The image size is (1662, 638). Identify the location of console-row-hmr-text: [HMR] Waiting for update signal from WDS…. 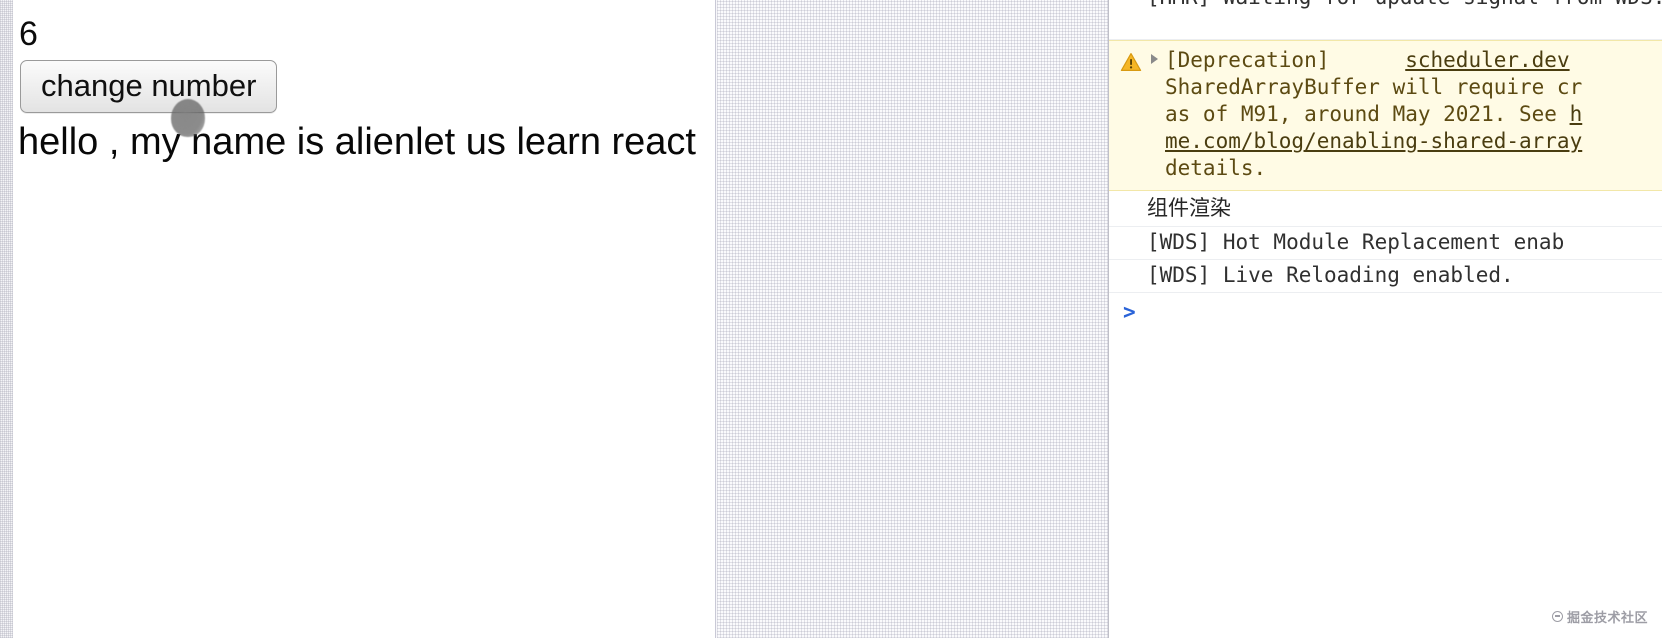
(1385, 5).